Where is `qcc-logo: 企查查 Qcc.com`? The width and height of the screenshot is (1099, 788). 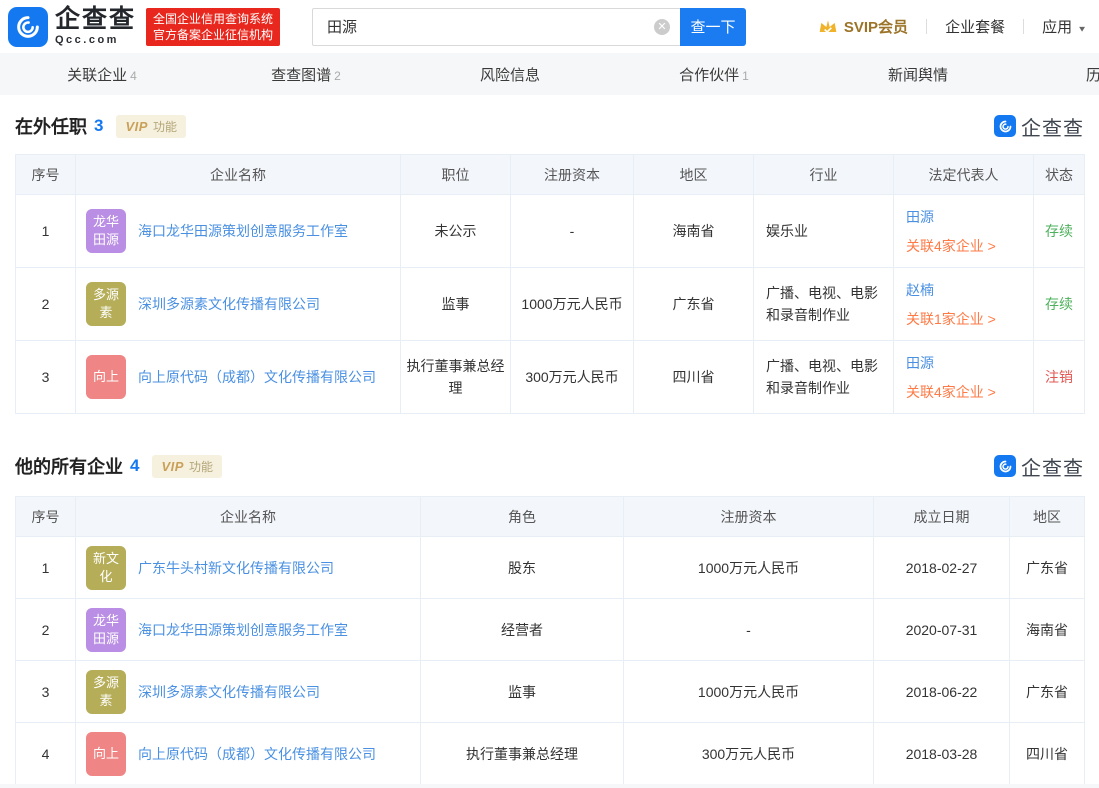 qcc-logo: 企查查 Qcc.com is located at coordinates (72, 26).